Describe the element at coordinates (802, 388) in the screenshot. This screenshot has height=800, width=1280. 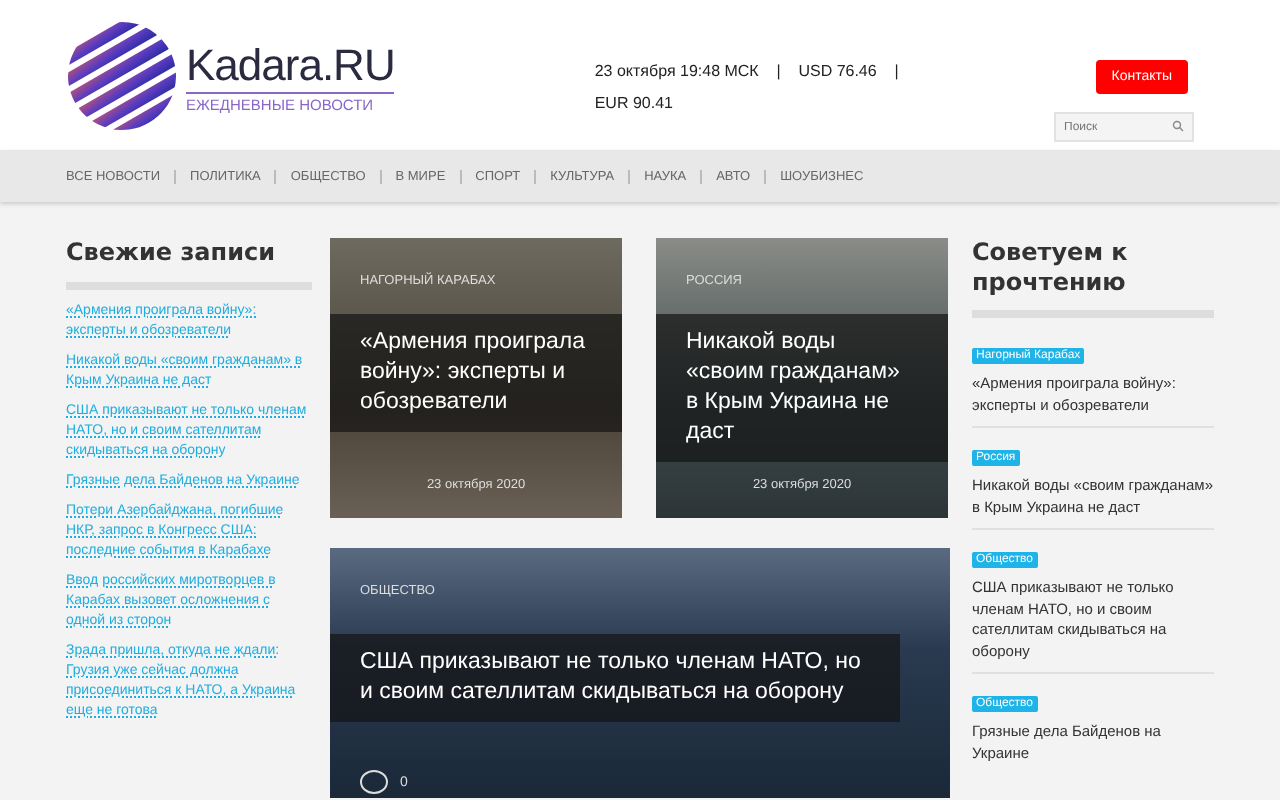
I see `card-title: Никакой воды «своим гражданам» в Крым Украина не даст` at that location.